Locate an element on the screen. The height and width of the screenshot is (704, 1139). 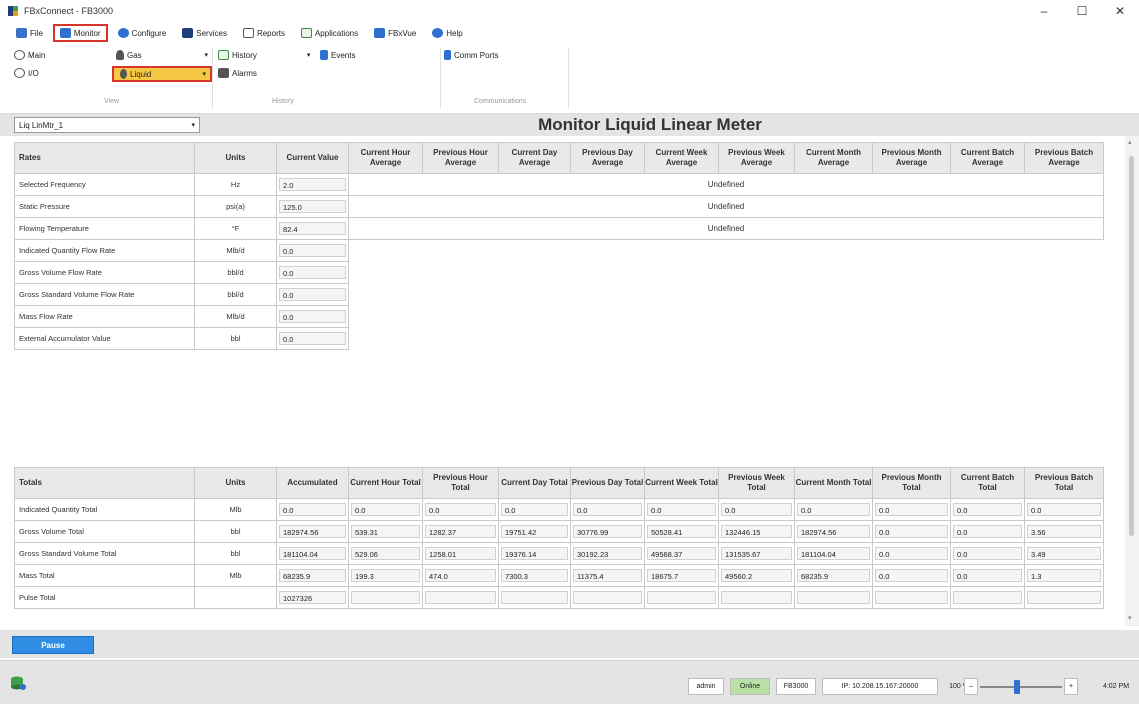
rate-value: 82.4 is located at coordinates (312, 228).